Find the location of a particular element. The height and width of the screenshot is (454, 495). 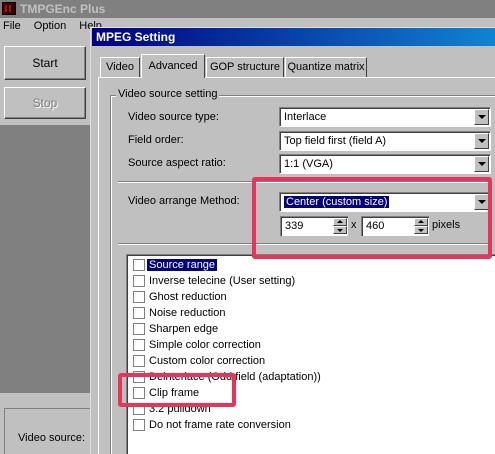

menu-option: Option is located at coordinates (50, 26).